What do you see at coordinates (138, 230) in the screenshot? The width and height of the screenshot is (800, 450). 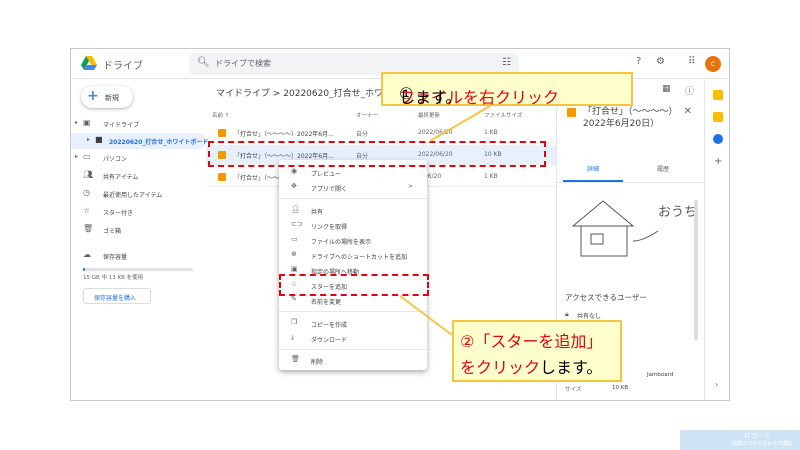 I see `sidebar-item-trash: 🗑︎ ゴミ箱` at bounding box center [138, 230].